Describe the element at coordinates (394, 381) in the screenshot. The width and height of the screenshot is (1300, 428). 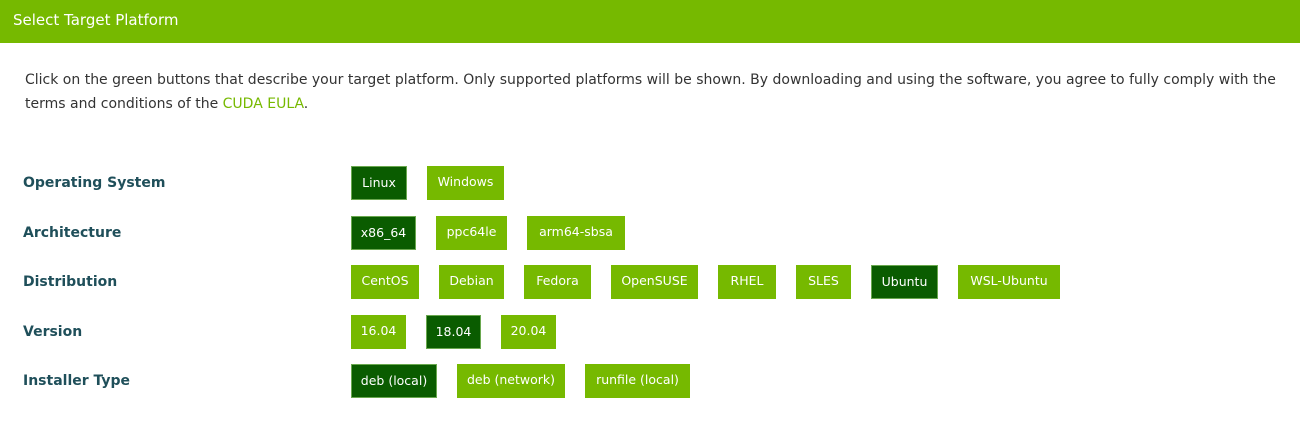
I see `installer-button-deb-local: deb (local)` at that location.